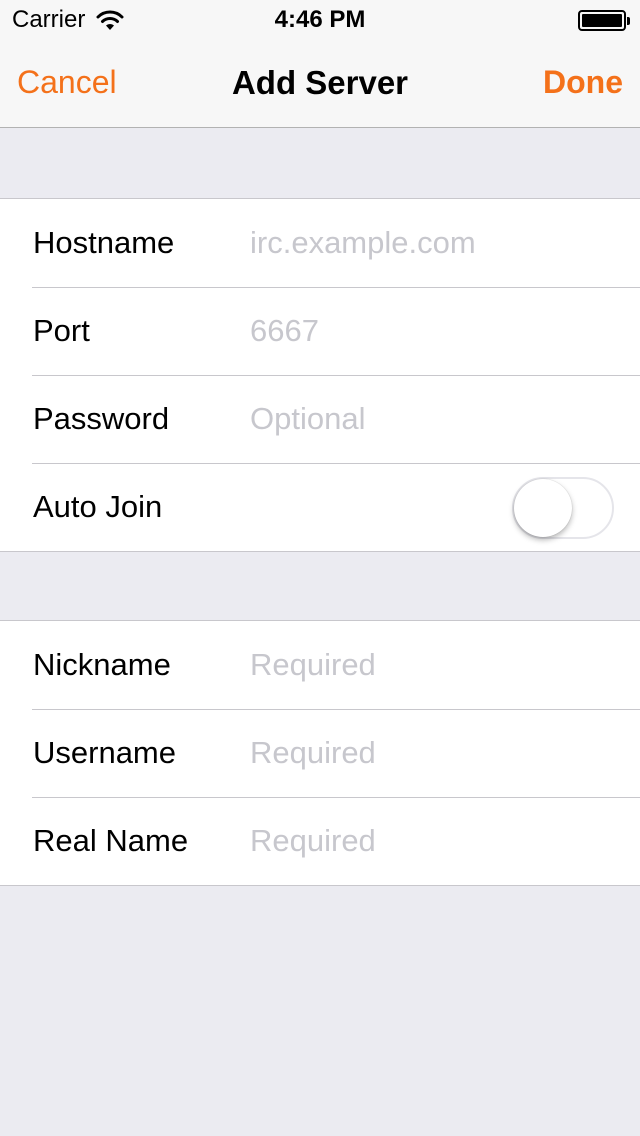 The width and height of the screenshot is (640, 1136). I want to click on password-row: Password, so click(320, 419).